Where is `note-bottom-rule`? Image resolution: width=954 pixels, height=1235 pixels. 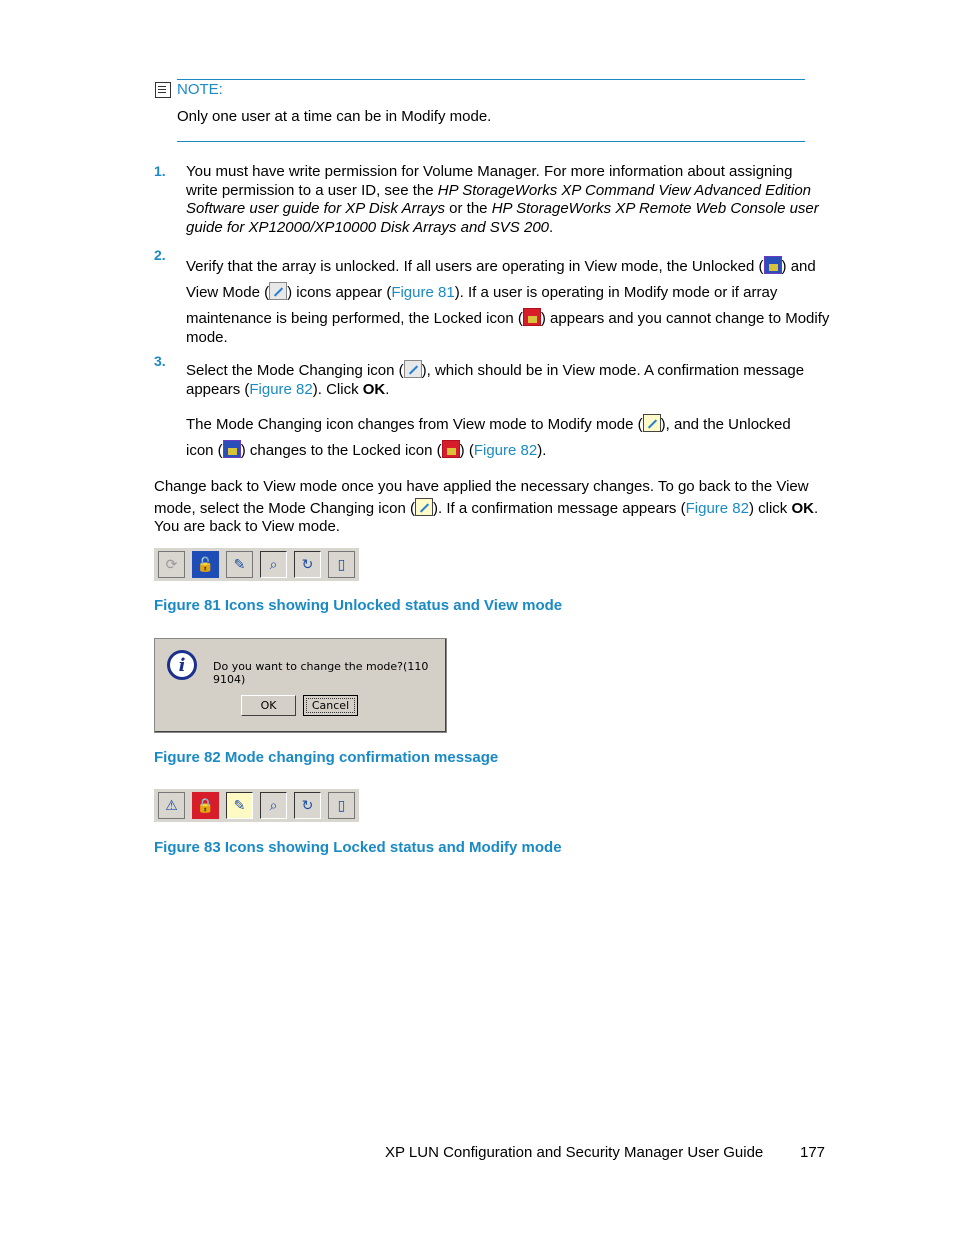 note-bottom-rule is located at coordinates (491, 141).